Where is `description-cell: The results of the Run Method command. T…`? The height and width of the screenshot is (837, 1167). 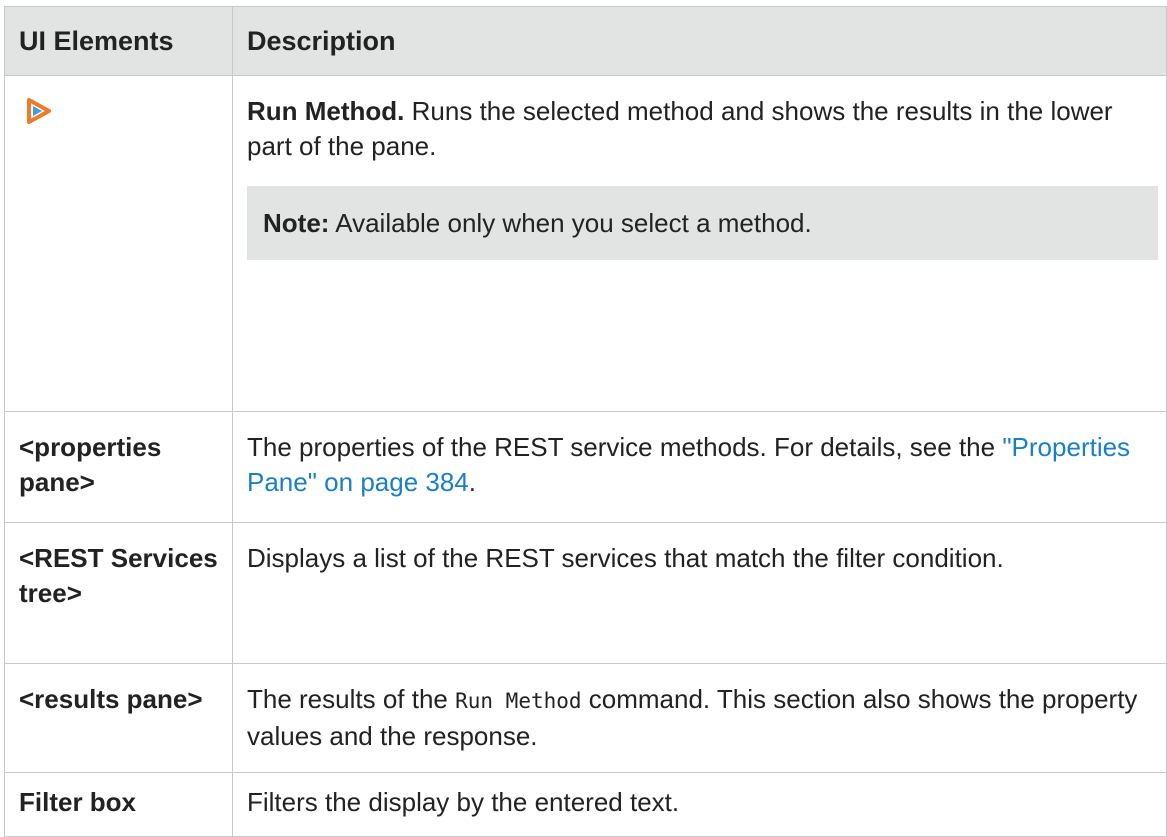
description-cell: The results of the Run Method command. T… is located at coordinates (699, 718).